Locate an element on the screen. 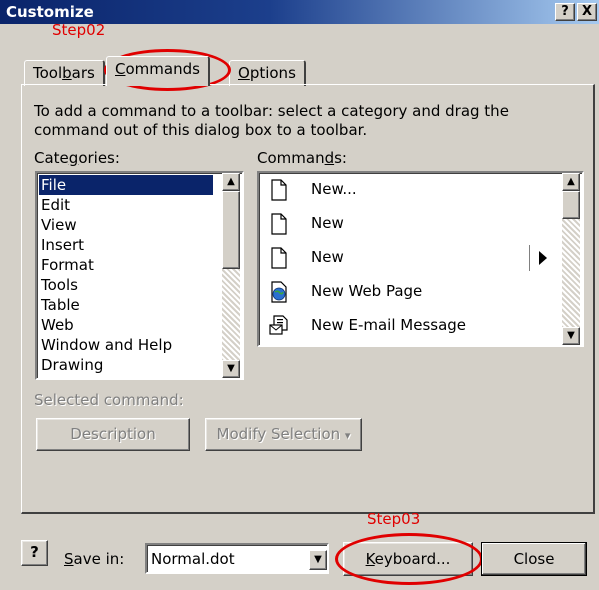  web-page-icon is located at coordinates (279, 292).